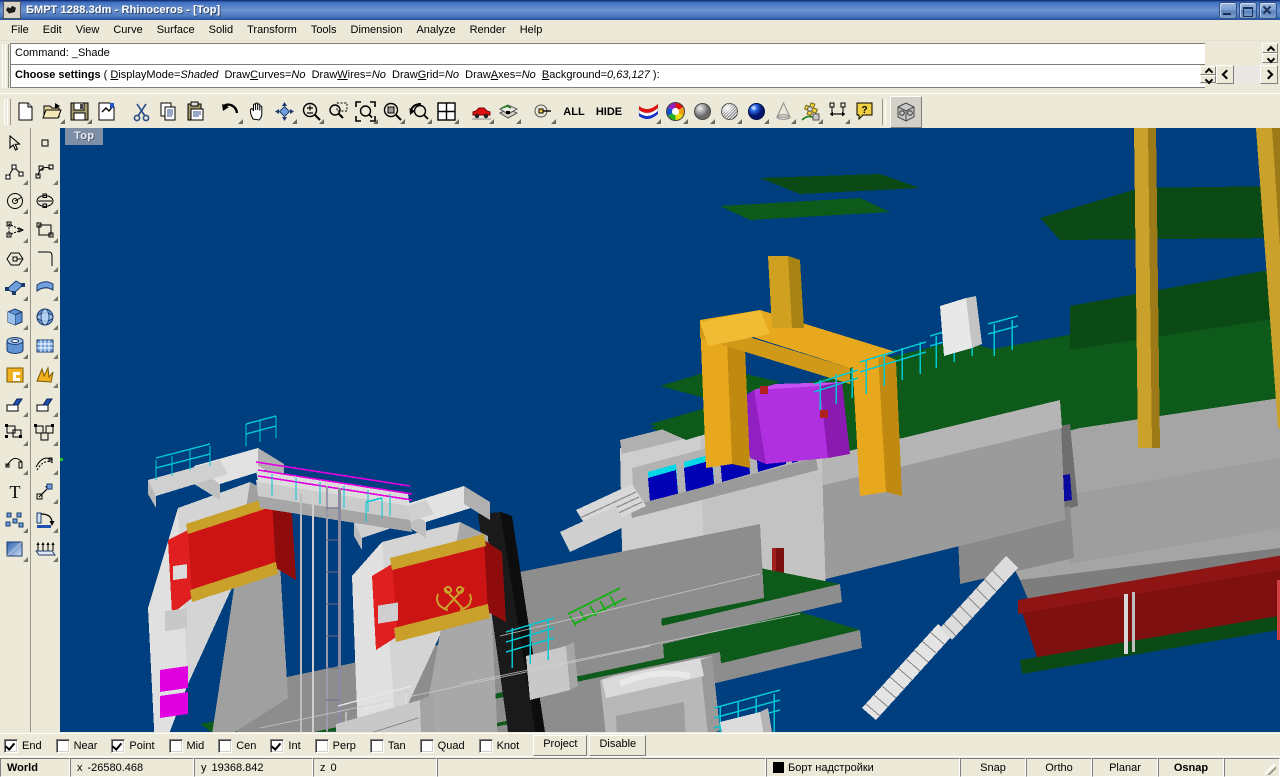  What do you see at coordinates (756, 111) in the screenshot?
I see `rendered-sphere-icon` at bounding box center [756, 111].